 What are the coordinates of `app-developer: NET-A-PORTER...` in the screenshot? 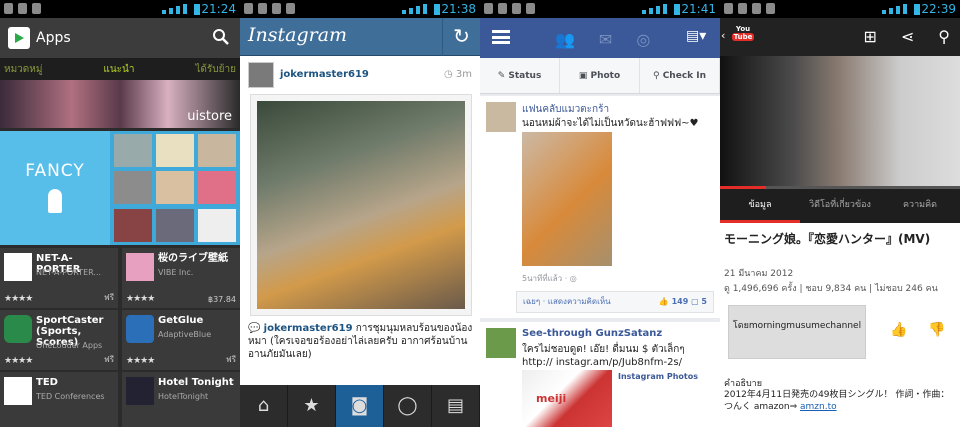 It's located at (69, 272).